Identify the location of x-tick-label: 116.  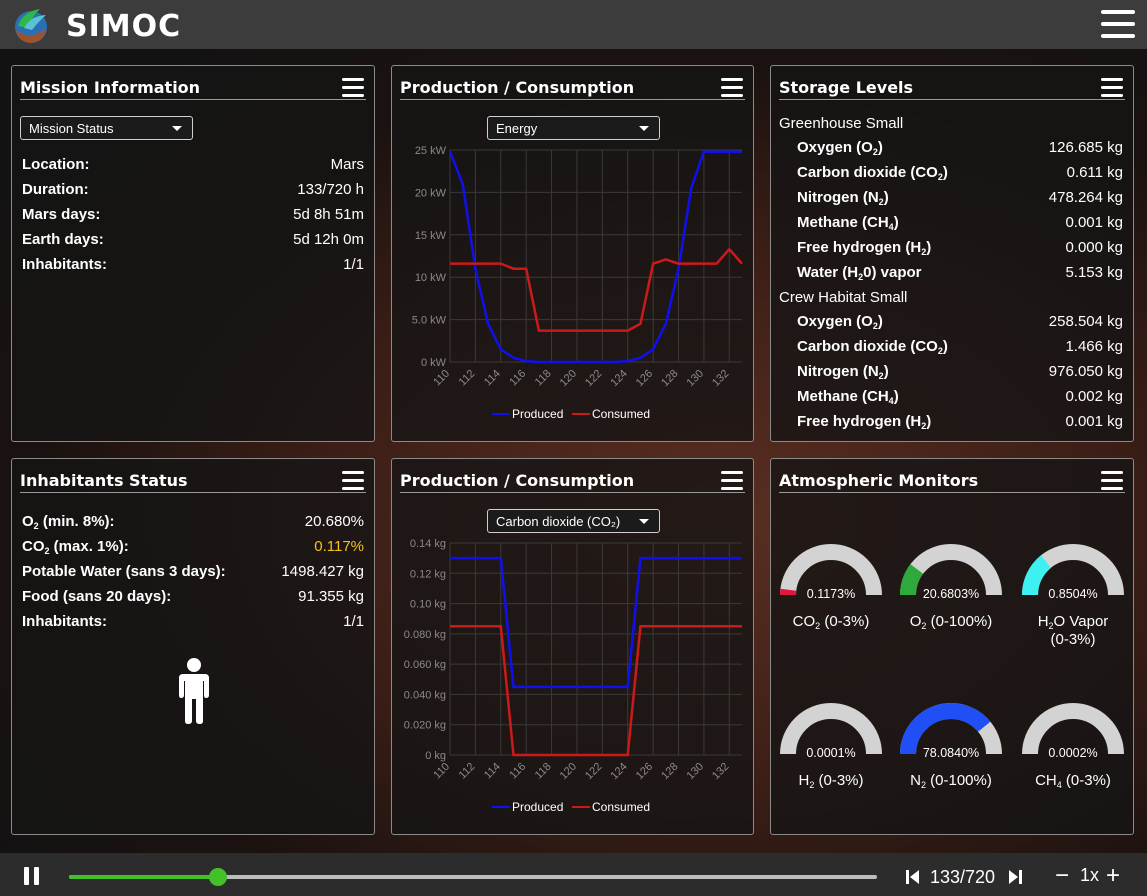
(517, 771).